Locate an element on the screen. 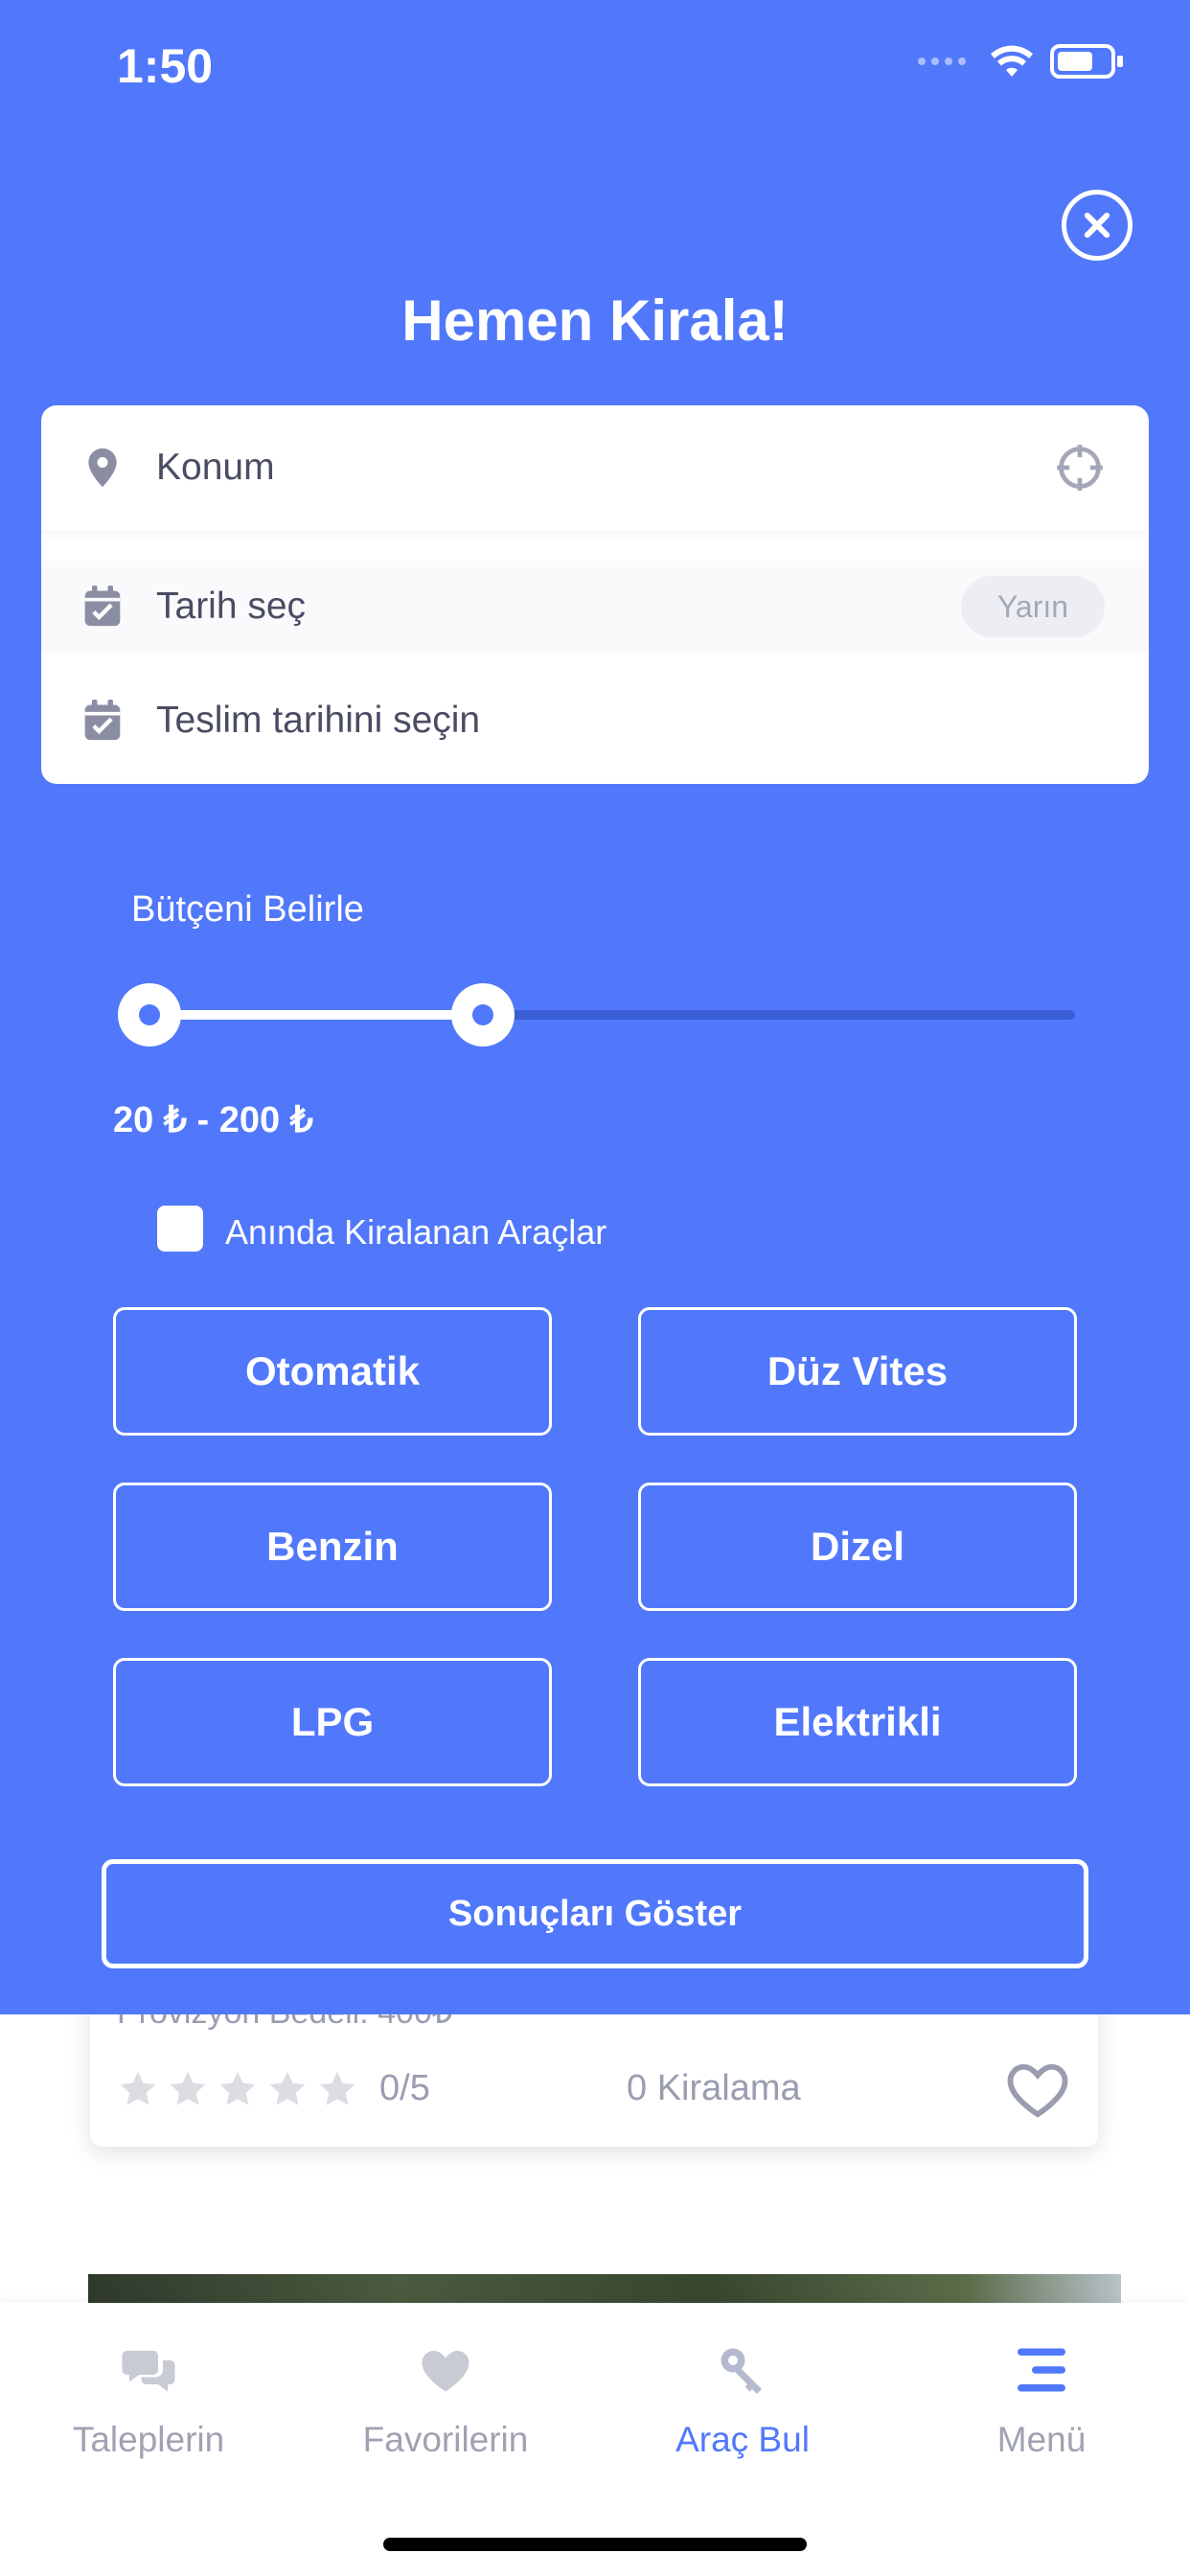 This screenshot has height=2576, width=1190. status-time: 1:50 is located at coordinates (166, 66).